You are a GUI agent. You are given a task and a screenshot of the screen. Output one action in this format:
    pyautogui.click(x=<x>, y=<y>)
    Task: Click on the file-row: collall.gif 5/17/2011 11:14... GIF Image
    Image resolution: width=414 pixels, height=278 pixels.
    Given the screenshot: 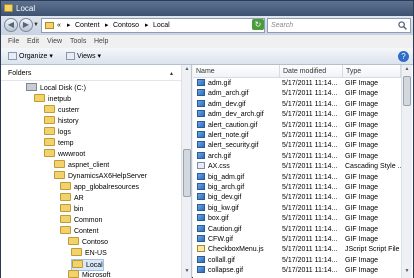 What is the action you would take?
    pyautogui.click(x=297, y=260)
    